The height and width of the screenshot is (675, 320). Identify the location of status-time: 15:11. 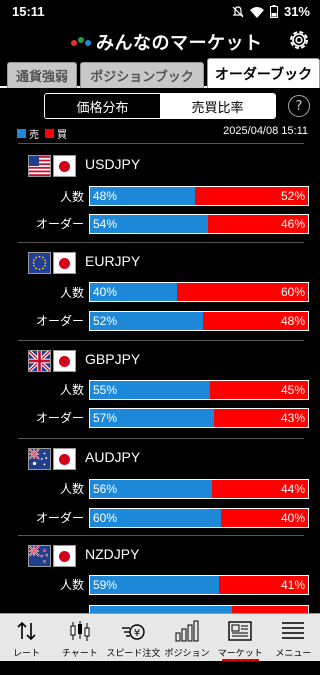
(28, 11).